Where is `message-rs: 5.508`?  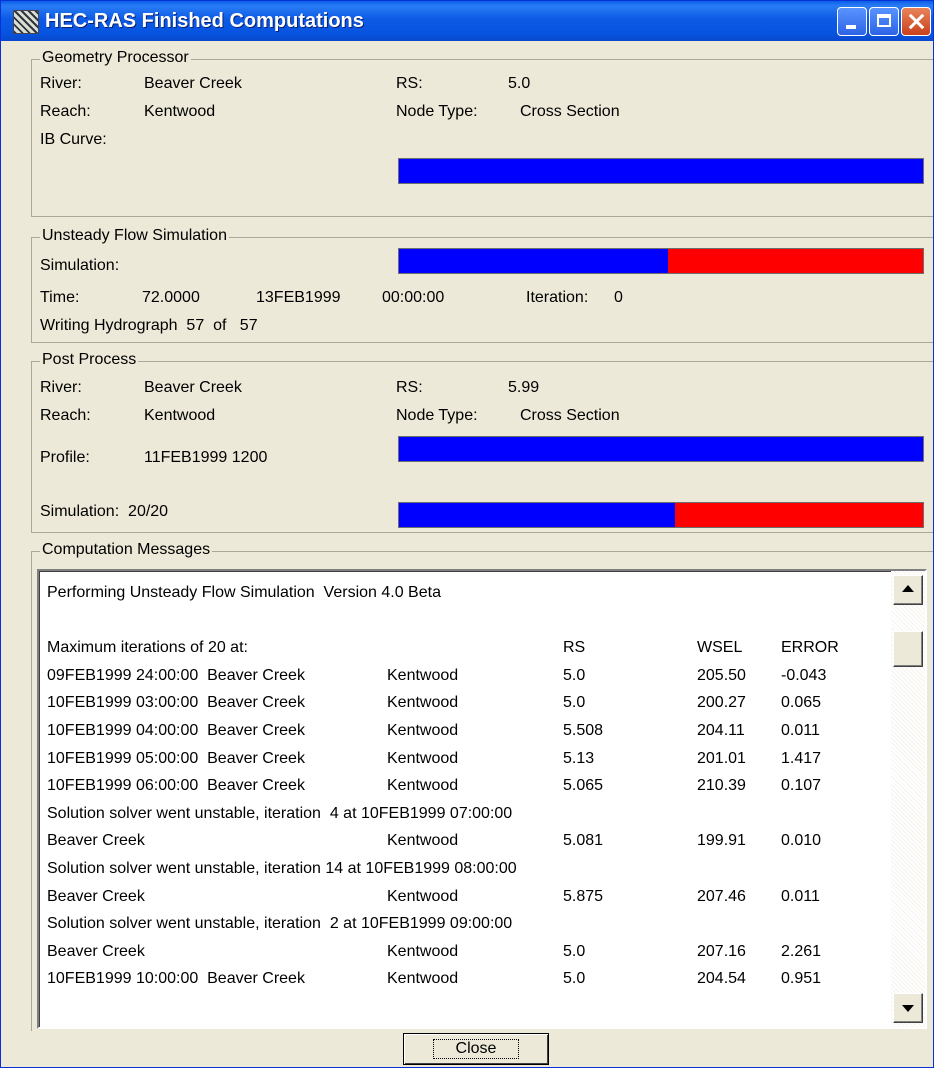 message-rs: 5.508 is located at coordinates (583, 730).